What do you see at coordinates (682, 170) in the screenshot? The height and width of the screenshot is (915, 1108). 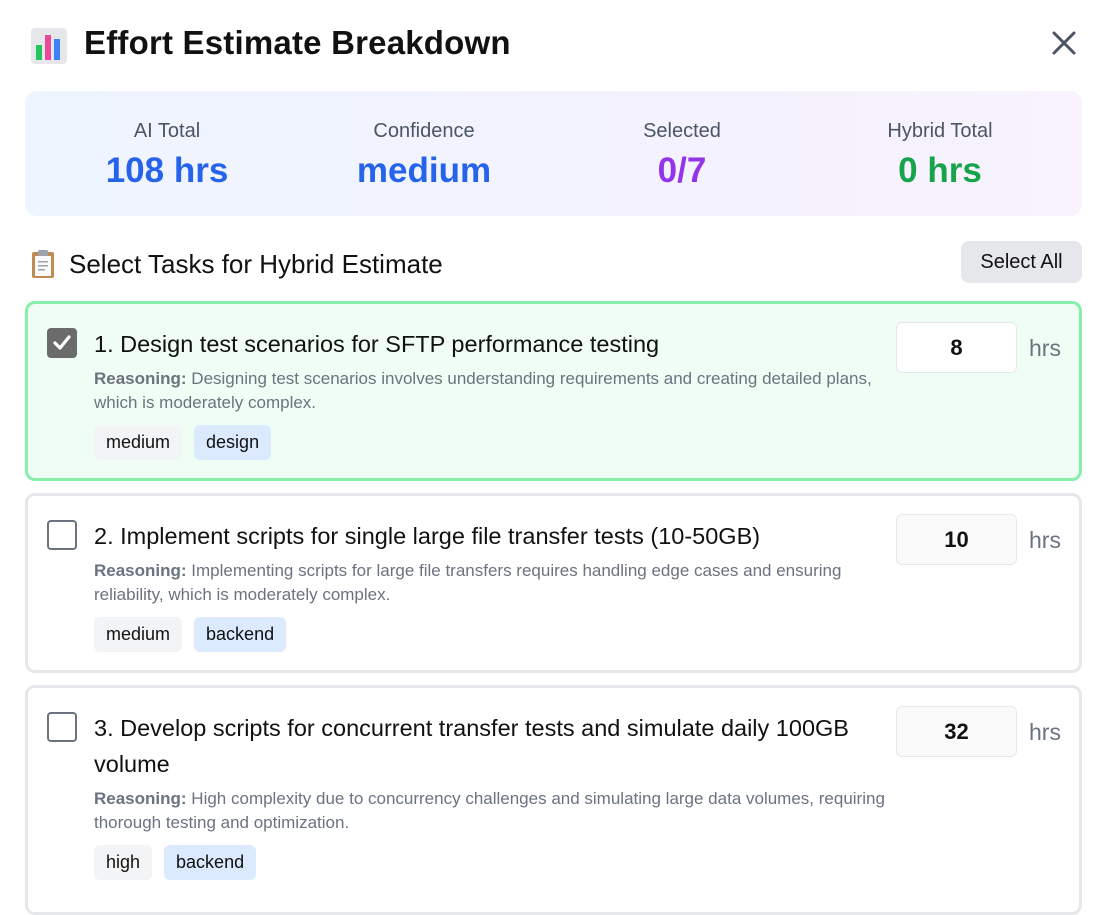 I see `stat-value: 0/7` at bounding box center [682, 170].